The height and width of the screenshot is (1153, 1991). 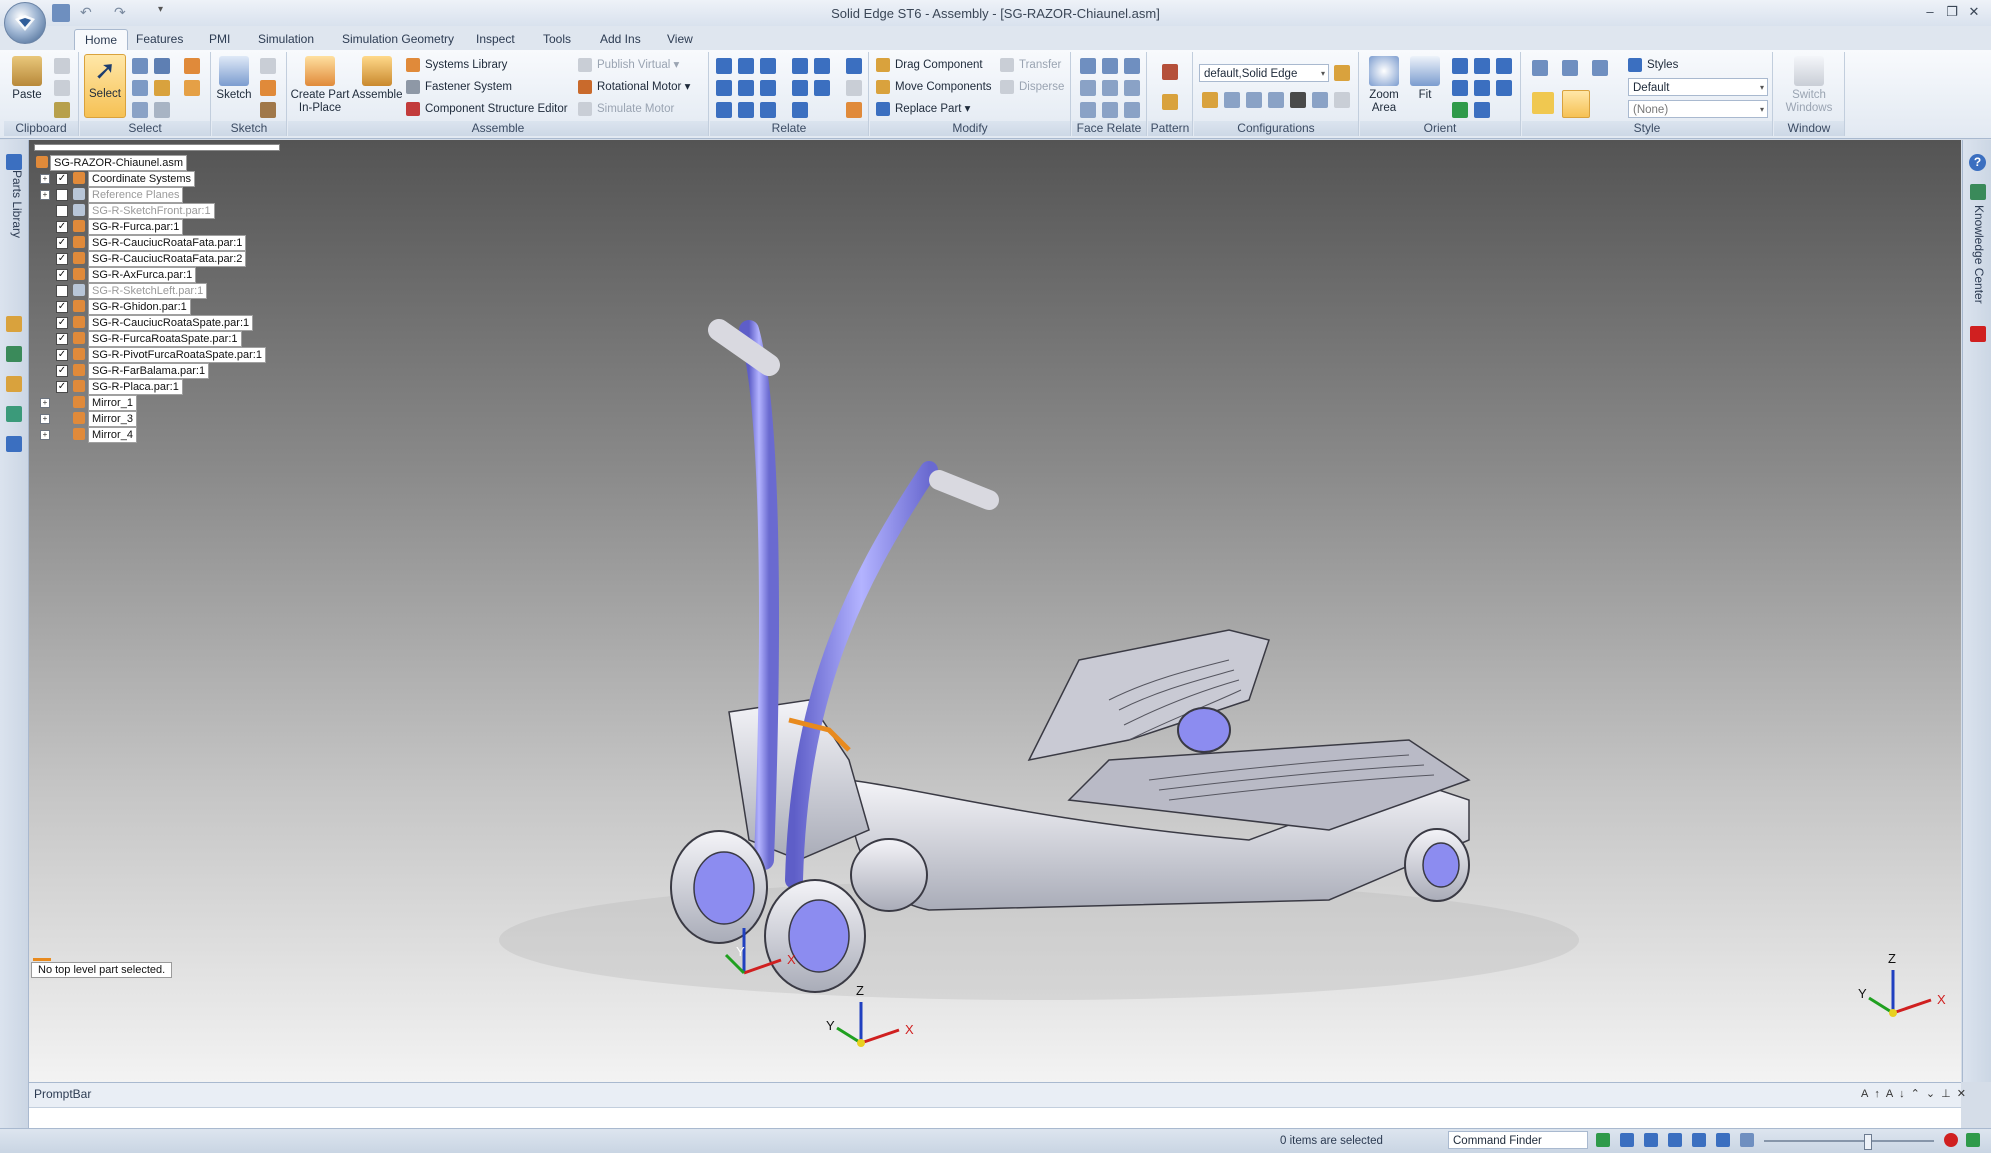 I want to click on view-cube-top-icon, so click(x=1600, y=68).